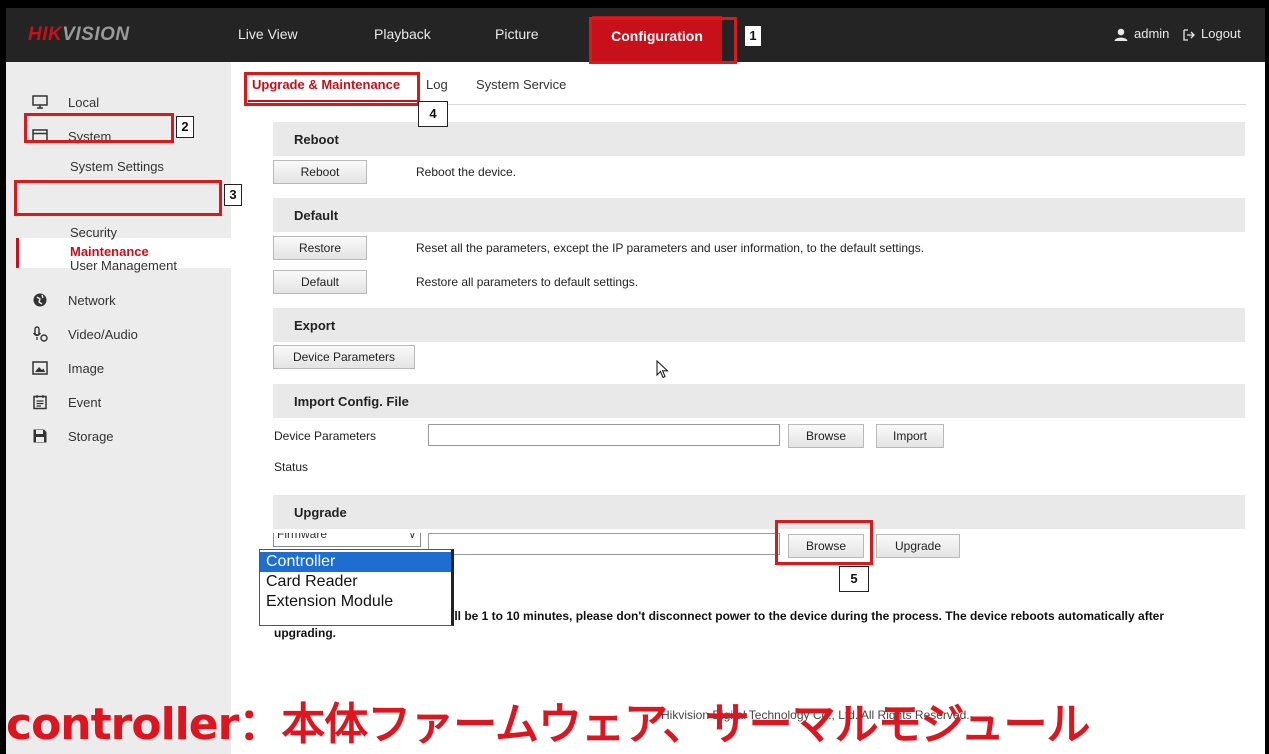  What do you see at coordinates (344, 357) in the screenshot?
I see `export-device-parameters-button: Device Parameters` at bounding box center [344, 357].